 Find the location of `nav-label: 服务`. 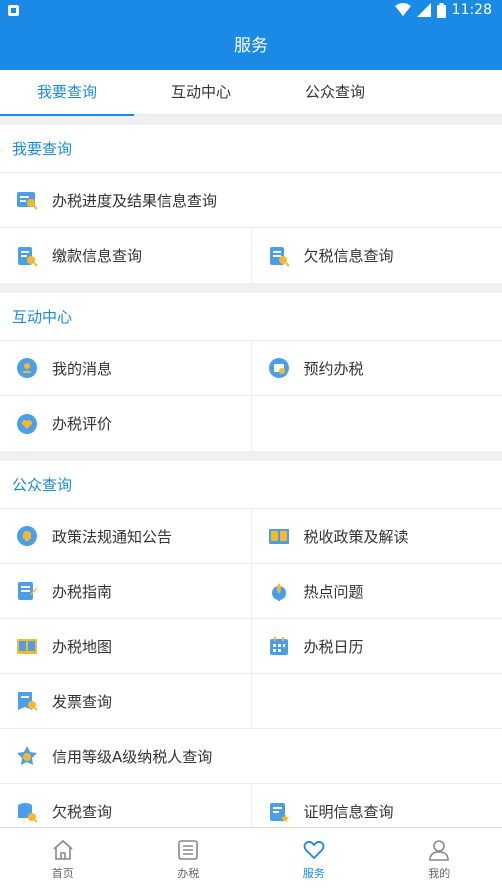

nav-label: 服务 is located at coordinates (313, 873).